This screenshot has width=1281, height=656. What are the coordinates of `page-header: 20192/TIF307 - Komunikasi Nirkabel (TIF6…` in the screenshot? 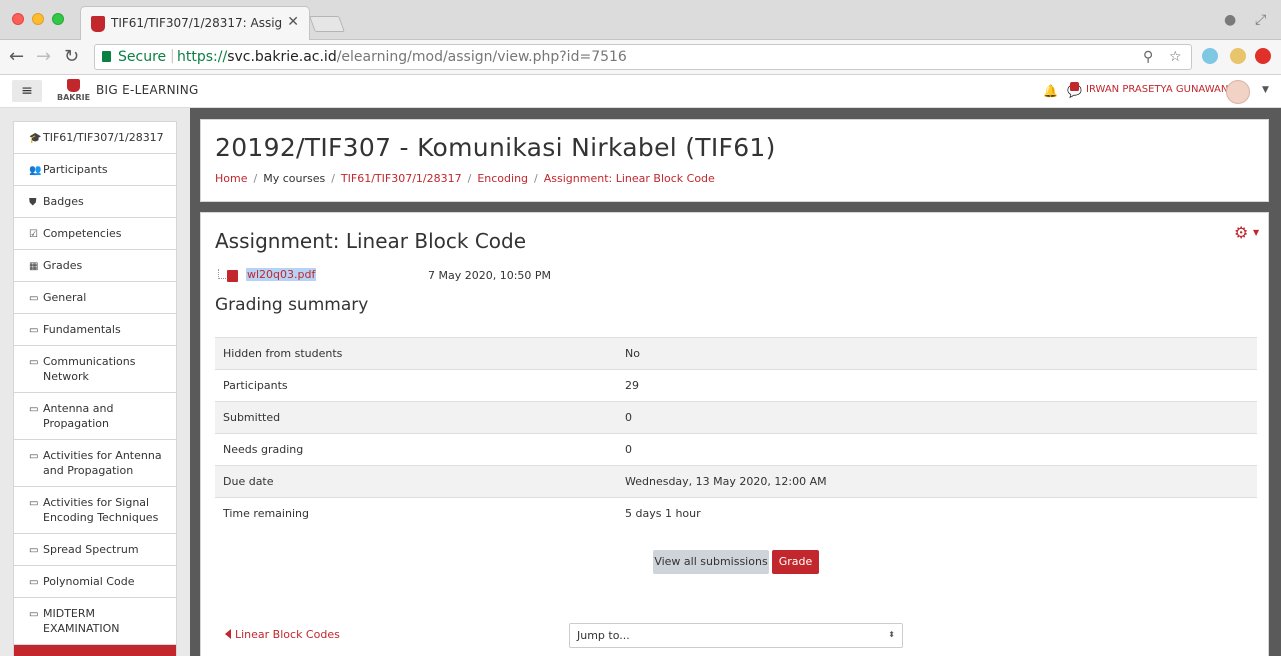 It's located at (734, 160).